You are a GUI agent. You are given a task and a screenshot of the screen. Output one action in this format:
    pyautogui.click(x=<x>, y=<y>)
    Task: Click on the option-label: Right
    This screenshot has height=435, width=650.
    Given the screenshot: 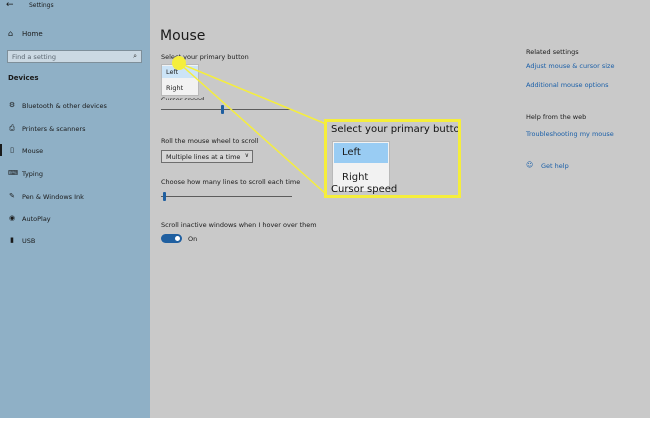 What is the action you would take?
    pyautogui.click(x=175, y=88)
    